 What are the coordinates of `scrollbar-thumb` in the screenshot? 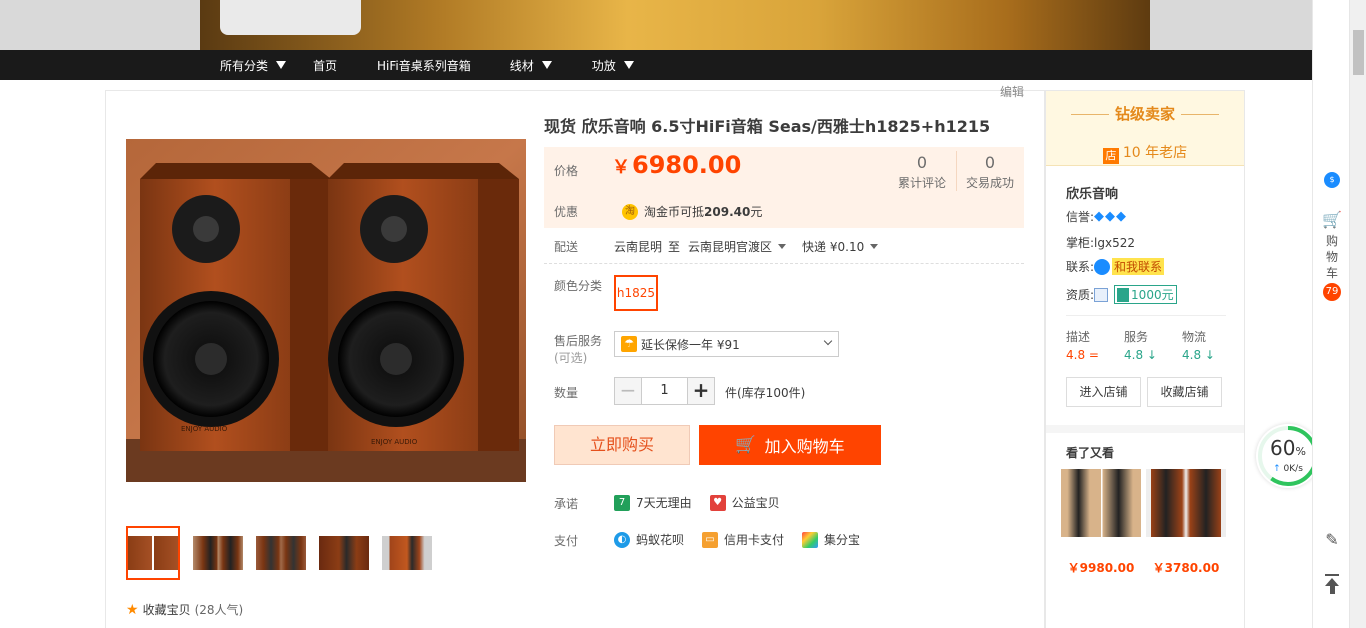 It's located at (1358, 52).